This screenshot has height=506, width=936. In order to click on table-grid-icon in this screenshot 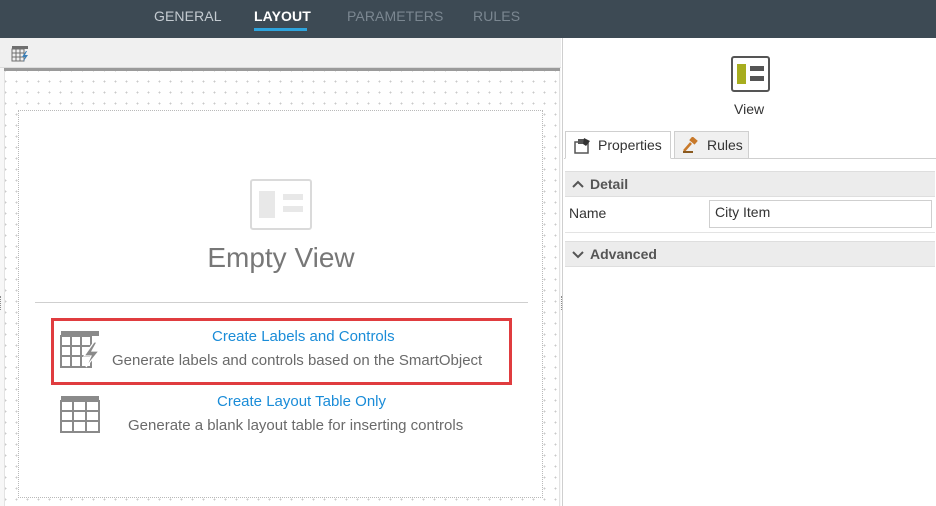, I will do `click(80, 414)`.